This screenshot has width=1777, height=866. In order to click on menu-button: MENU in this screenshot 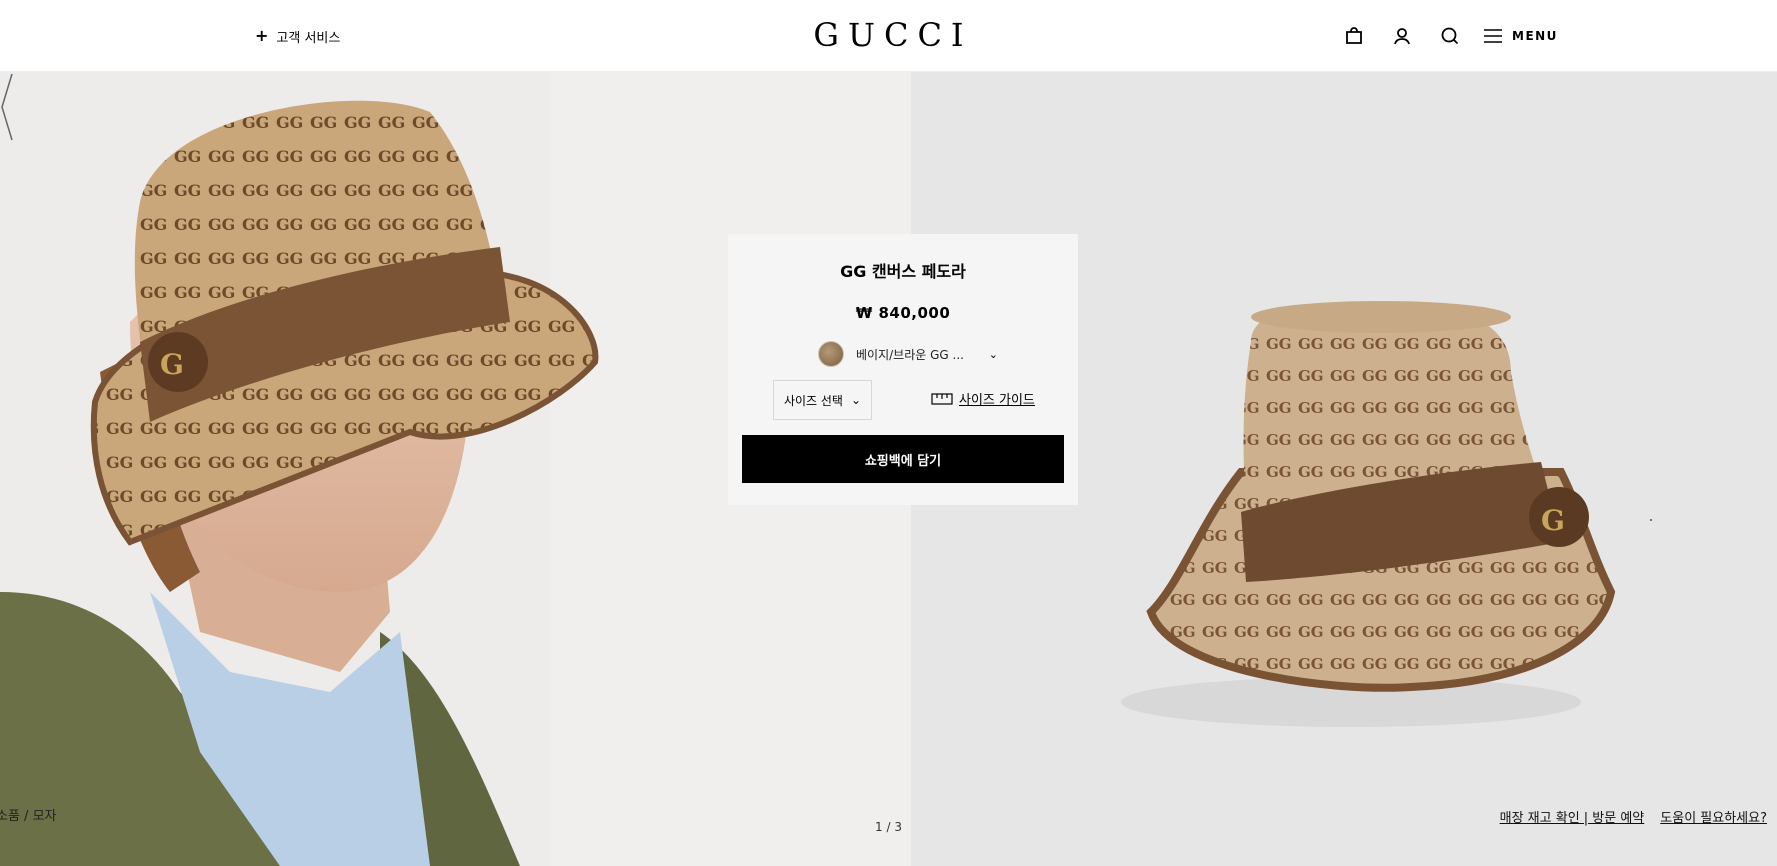, I will do `click(1521, 36)`.